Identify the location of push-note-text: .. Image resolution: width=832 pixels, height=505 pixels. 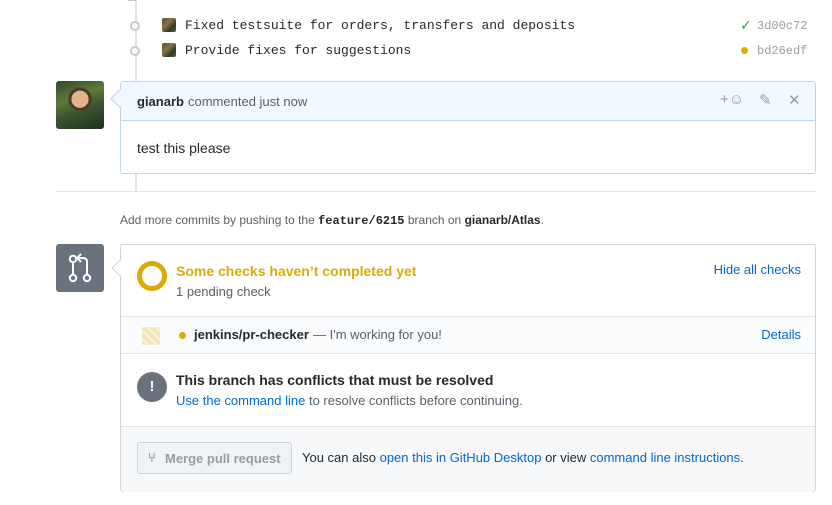
(542, 220).